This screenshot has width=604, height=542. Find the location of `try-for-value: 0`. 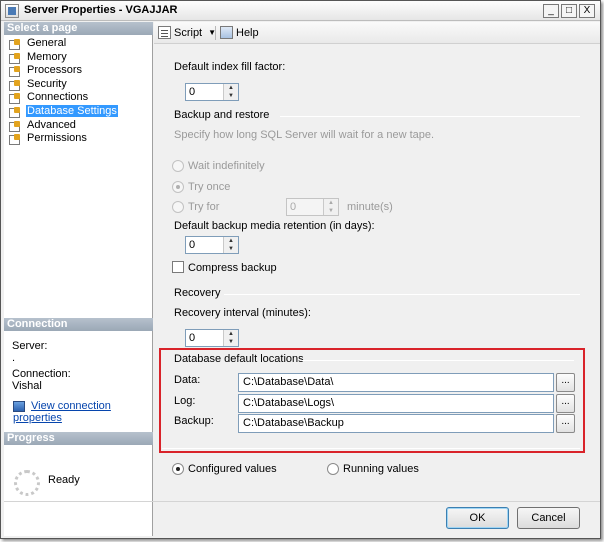

try-for-value: 0 is located at coordinates (293, 207).